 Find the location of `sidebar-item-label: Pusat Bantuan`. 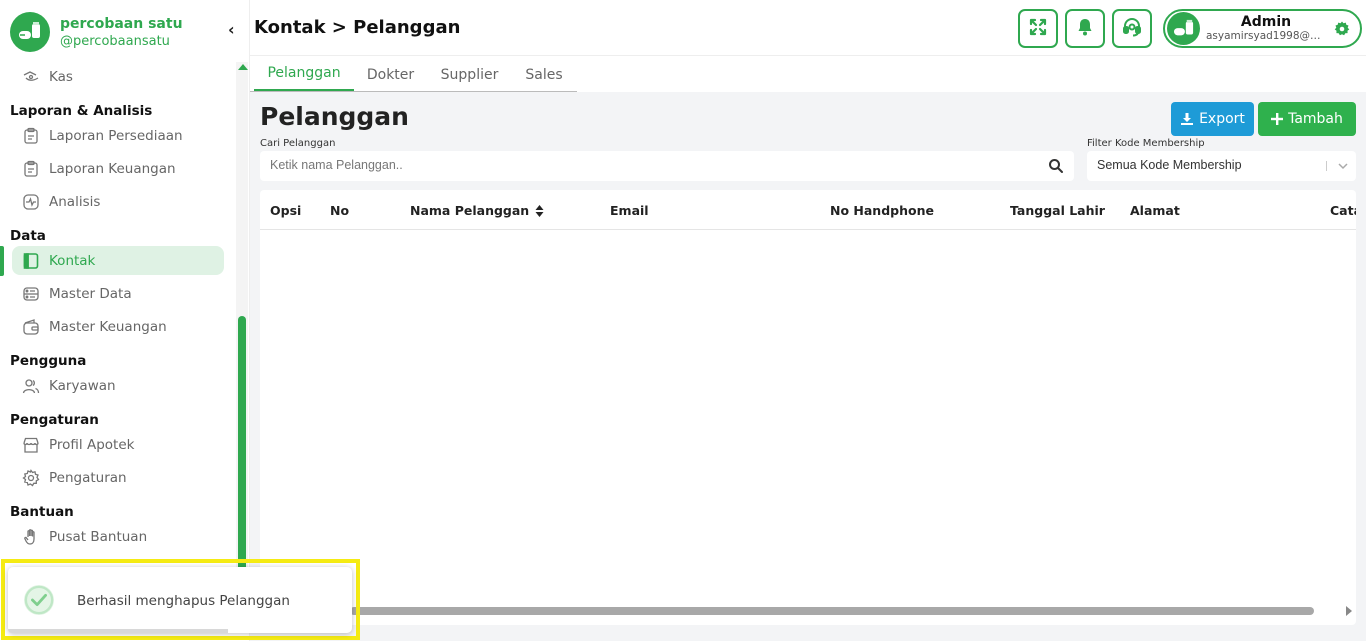

sidebar-item-label: Pusat Bantuan is located at coordinates (98, 536).